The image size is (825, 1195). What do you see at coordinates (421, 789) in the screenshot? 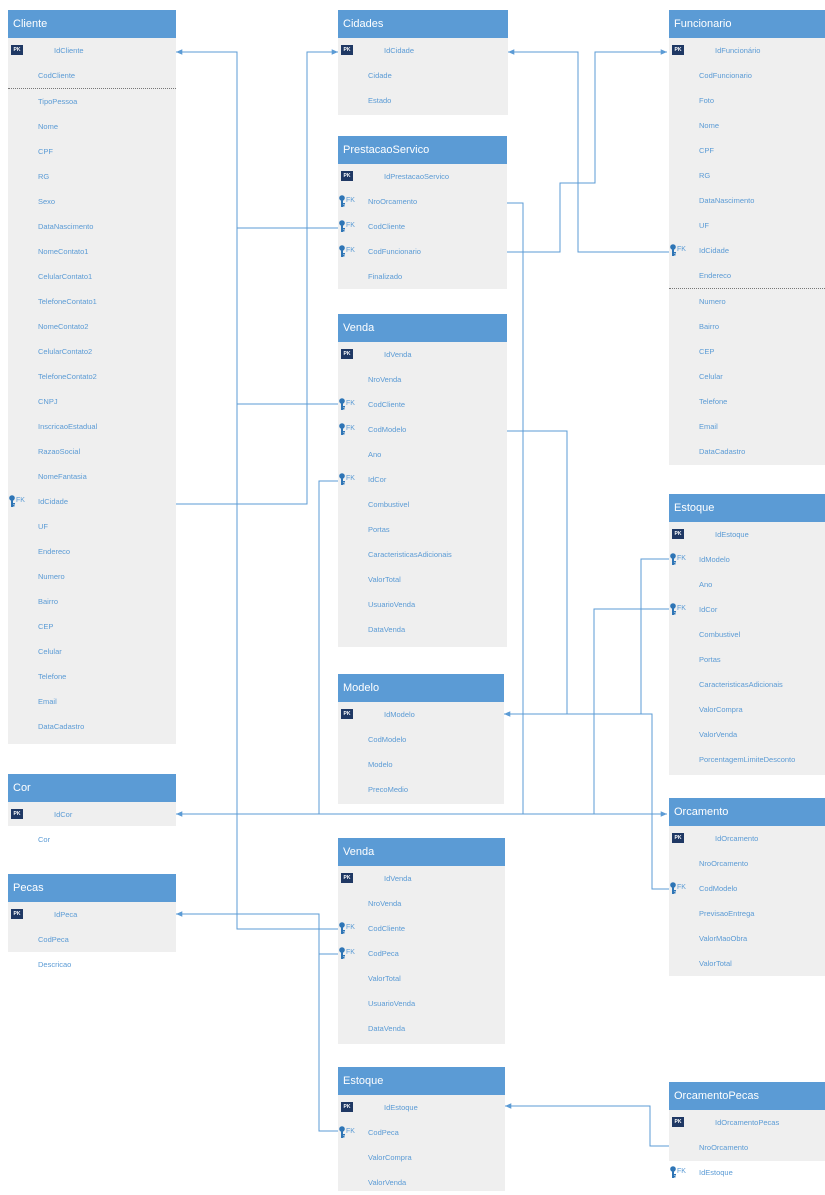
I see `field-row-preco-medio: PrecoMedio` at bounding box center [421, 789].